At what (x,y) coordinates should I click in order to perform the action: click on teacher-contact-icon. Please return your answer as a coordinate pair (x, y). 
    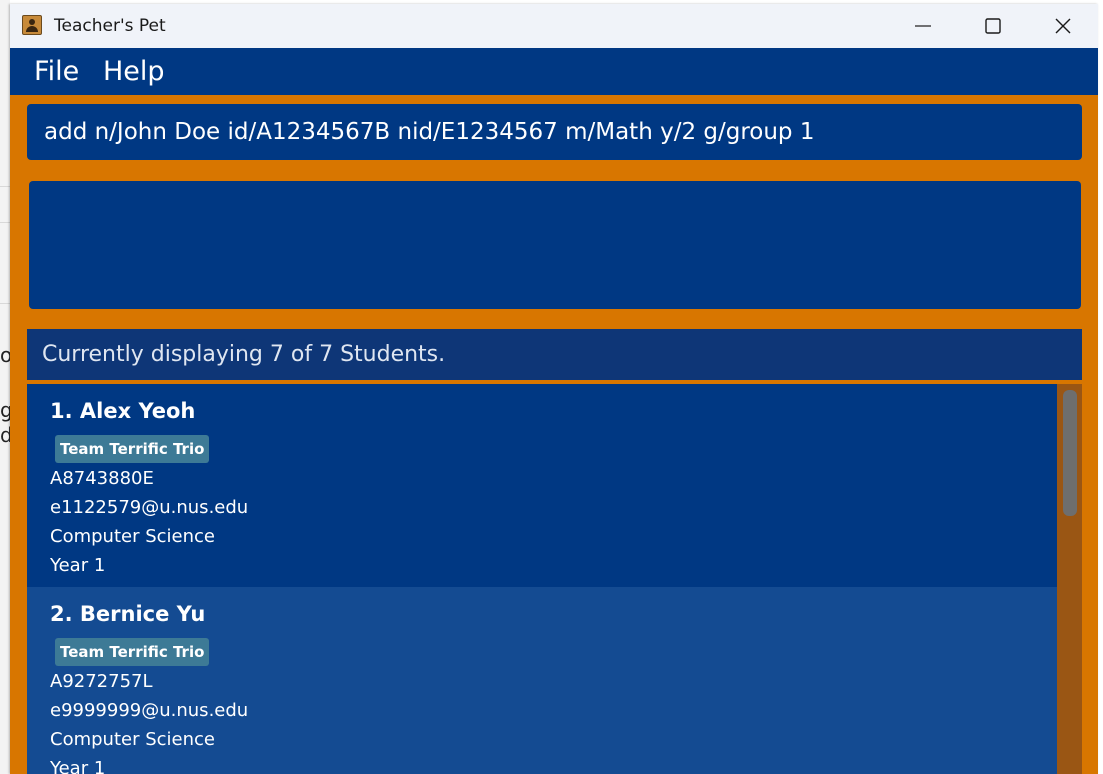
    Looking at the image, I should click on (32, 25).